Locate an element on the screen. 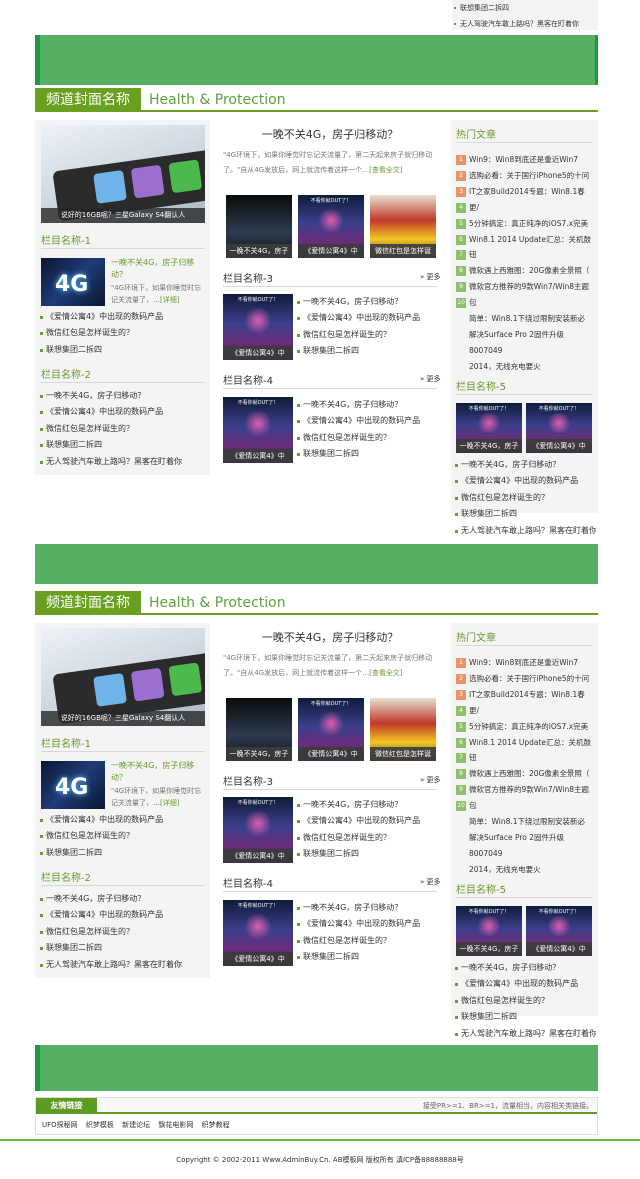 The width and height of the screenshot is (640, 1179). category-title: 栏目名称-4 is located at coordinates (248, 379).